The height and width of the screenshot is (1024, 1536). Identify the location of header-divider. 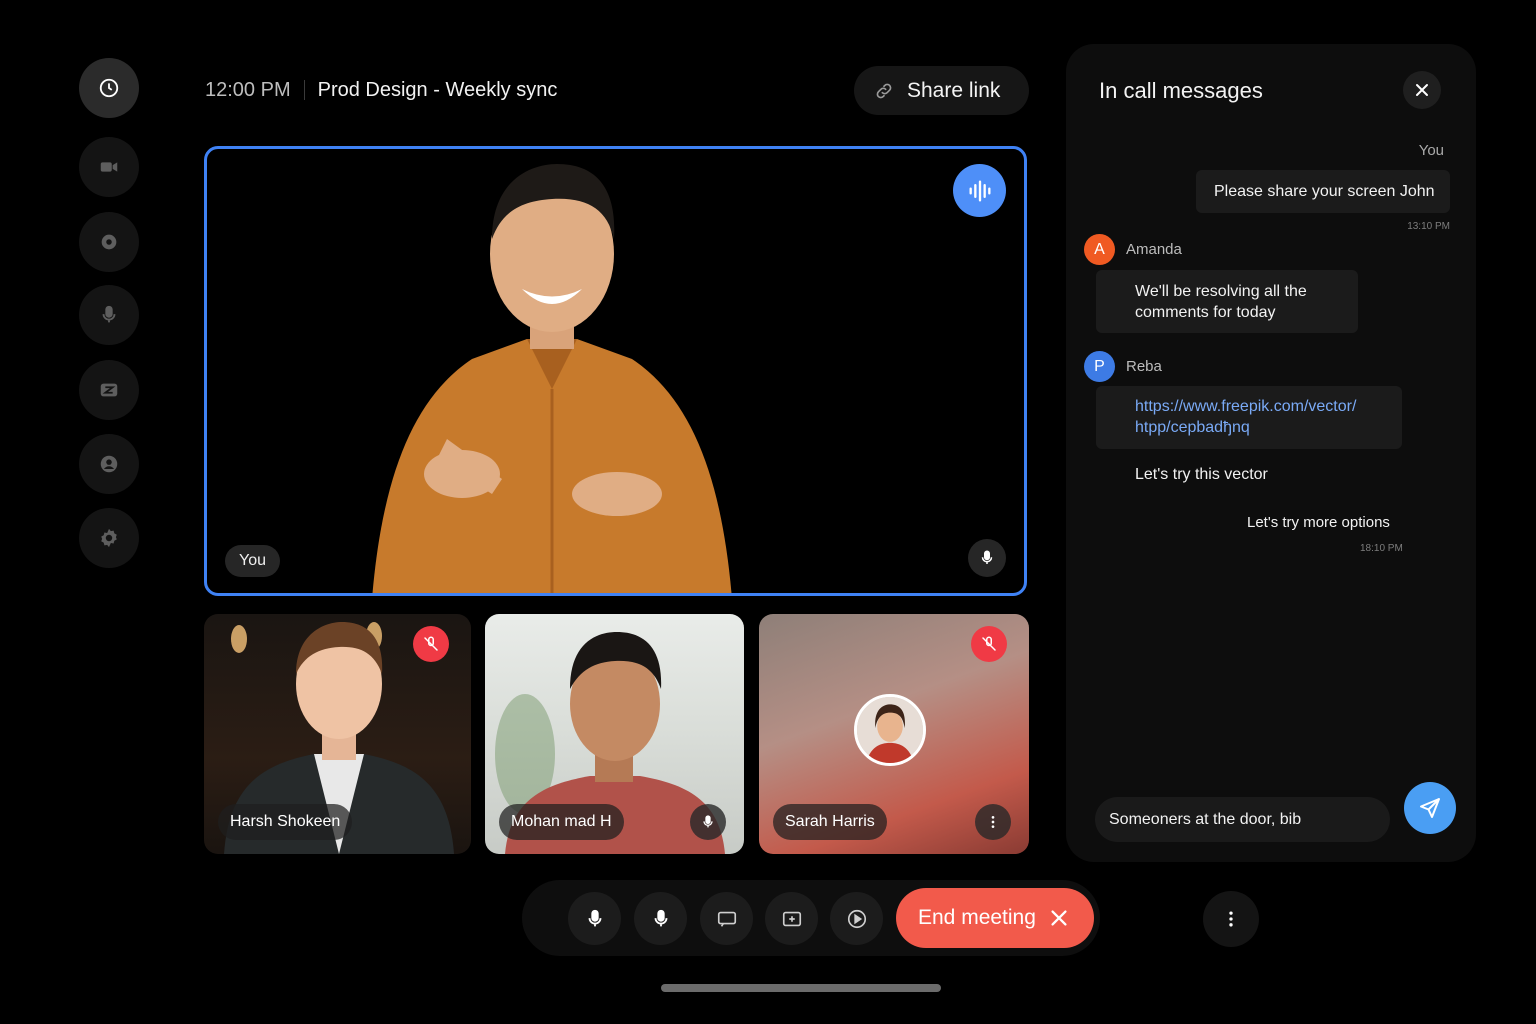
(304, 90).